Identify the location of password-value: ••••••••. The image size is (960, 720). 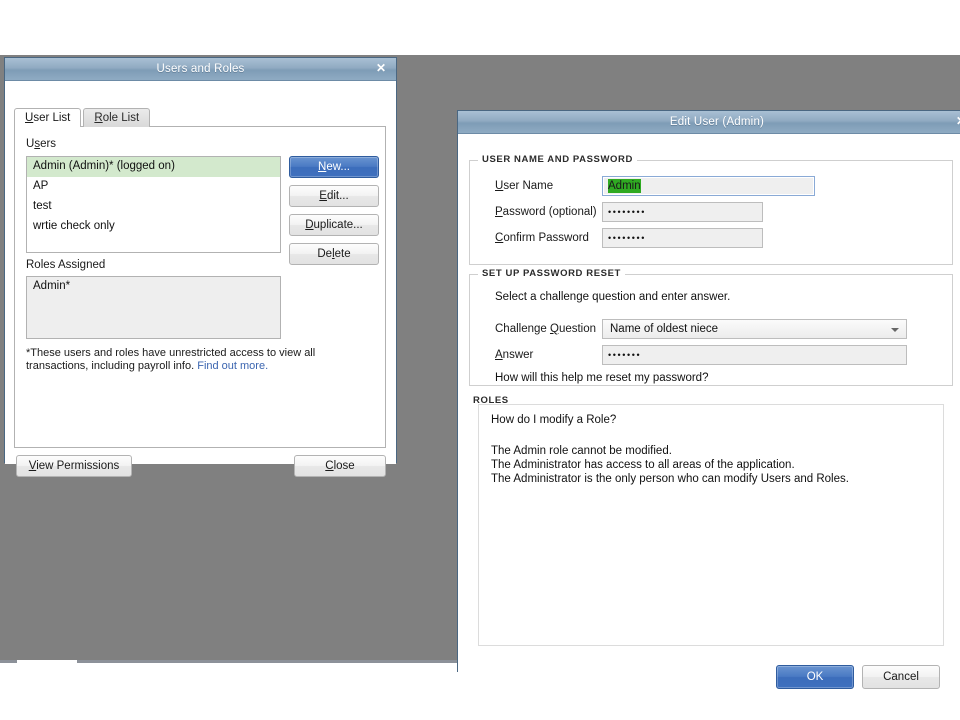
(627, 212).